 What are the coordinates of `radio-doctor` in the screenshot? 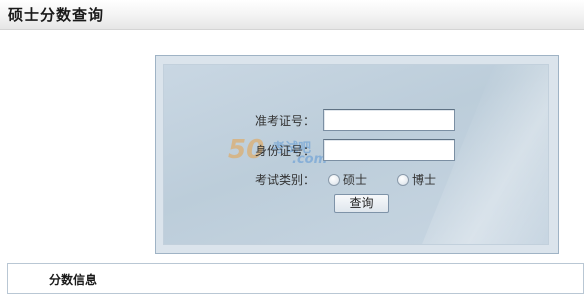 It's located at (403, 180).